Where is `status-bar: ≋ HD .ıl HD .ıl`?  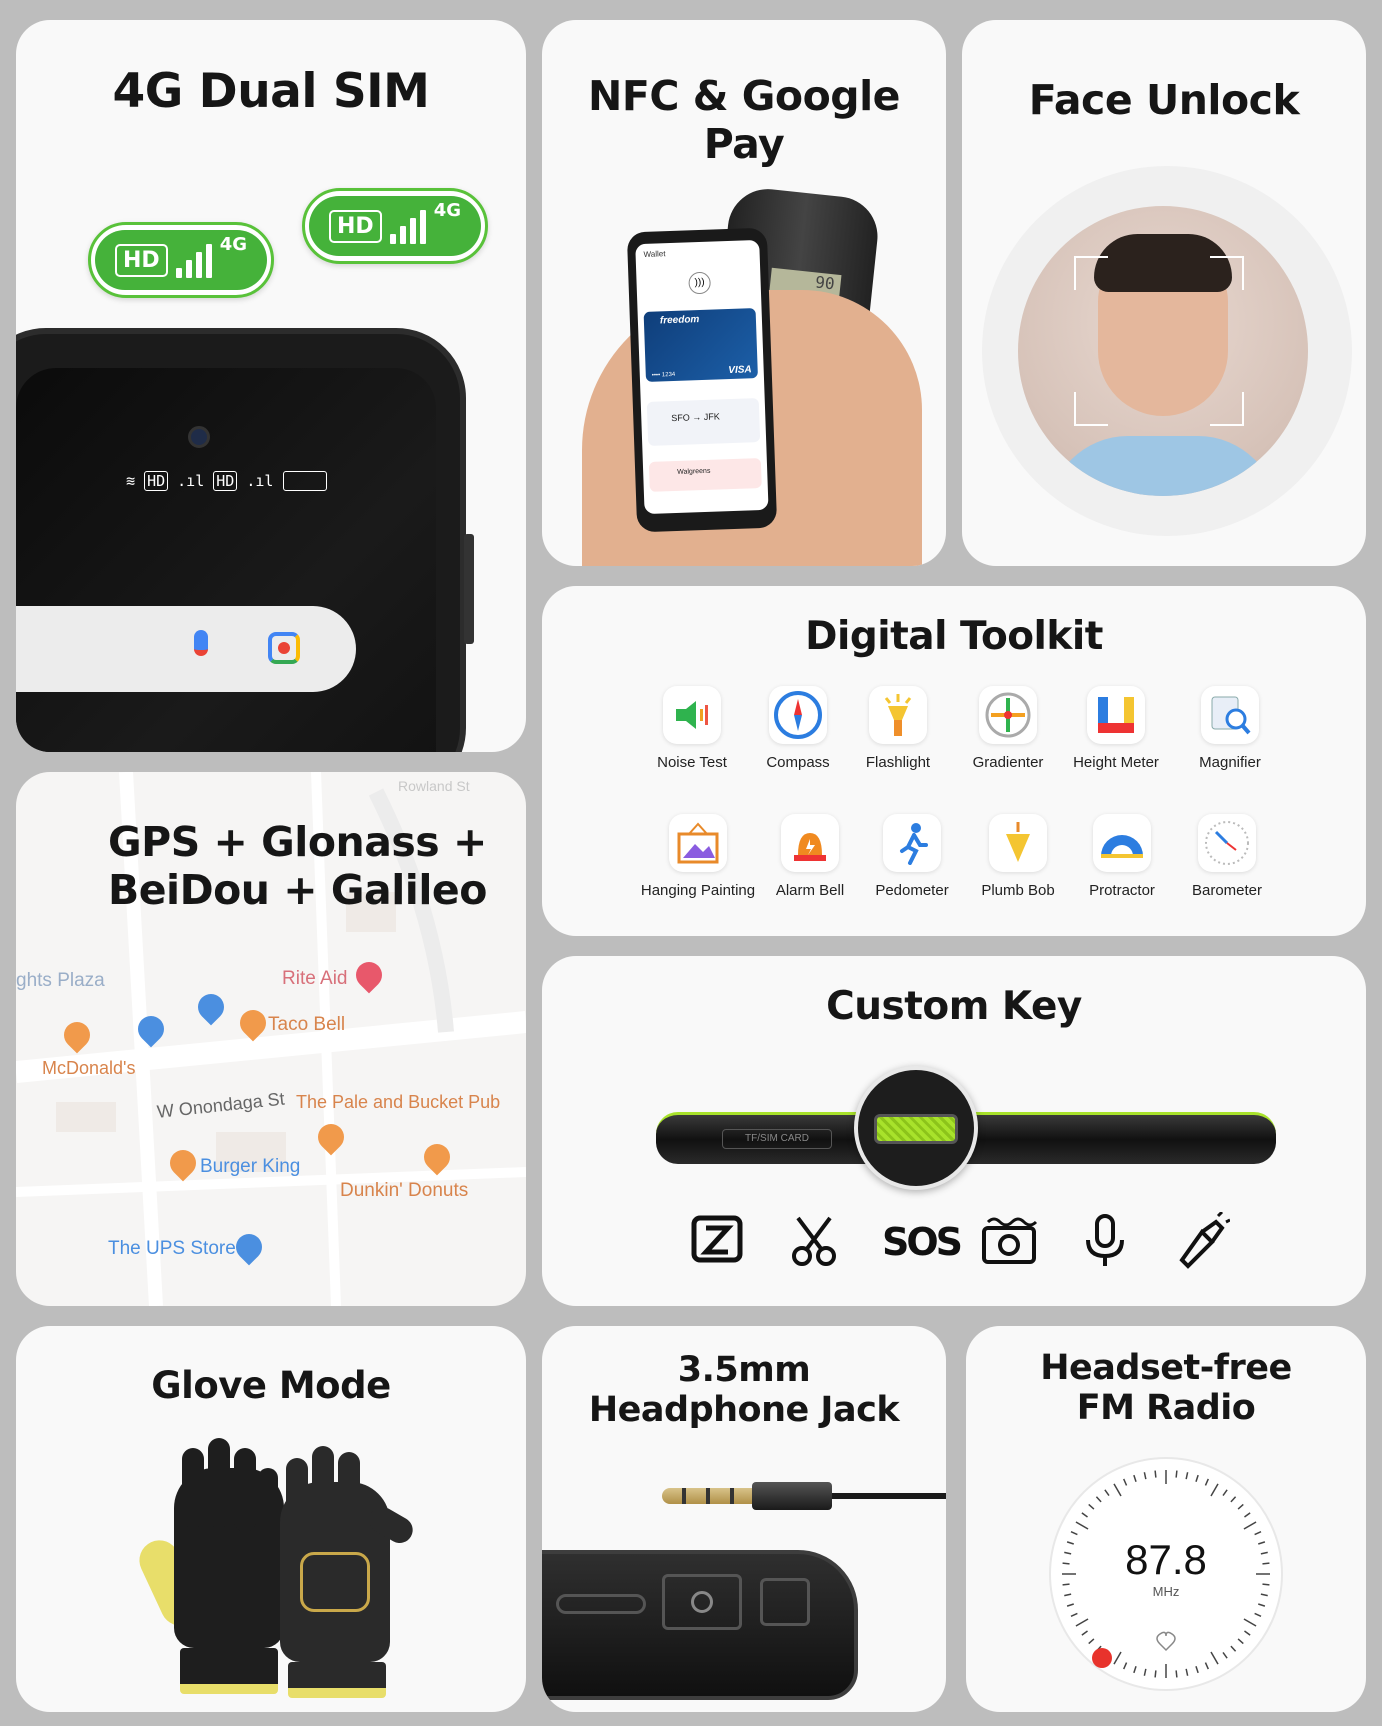
status-bar: ≋ HD .ıl HD .ıl is located at coordinates (226, 481).